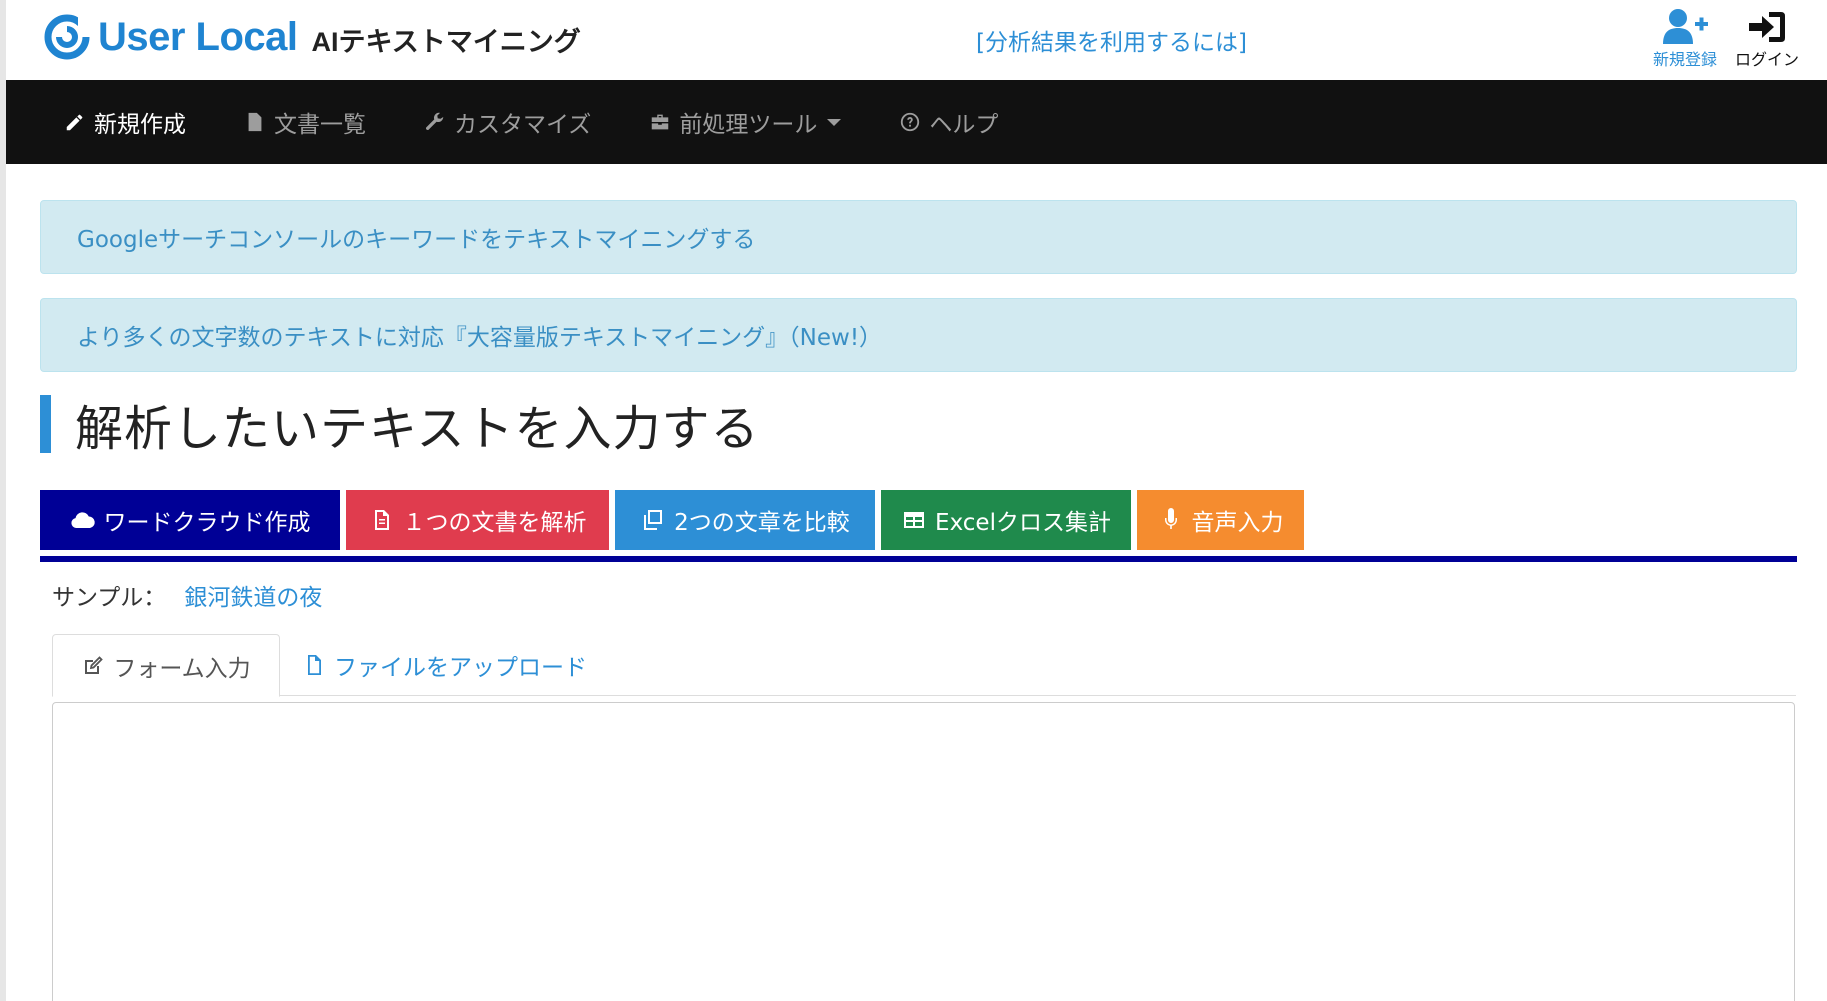 The image size is (1827, 1001). Describe the element at coordinates (924, 665) in the screenshot. I see `input-mode-tabs: フォーム入力 ファイルをアップロード` at that location.